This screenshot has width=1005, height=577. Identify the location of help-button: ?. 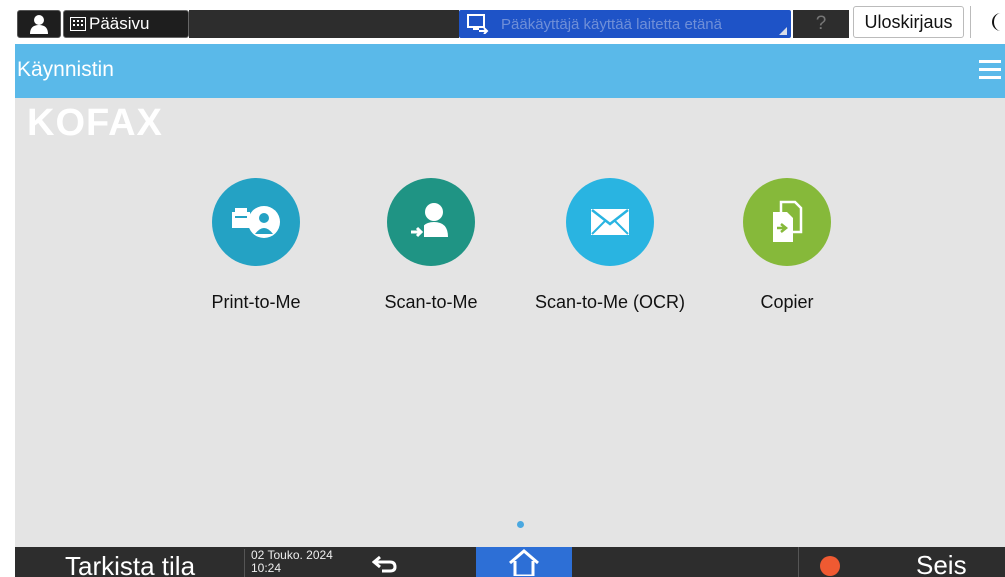
(821, 24).